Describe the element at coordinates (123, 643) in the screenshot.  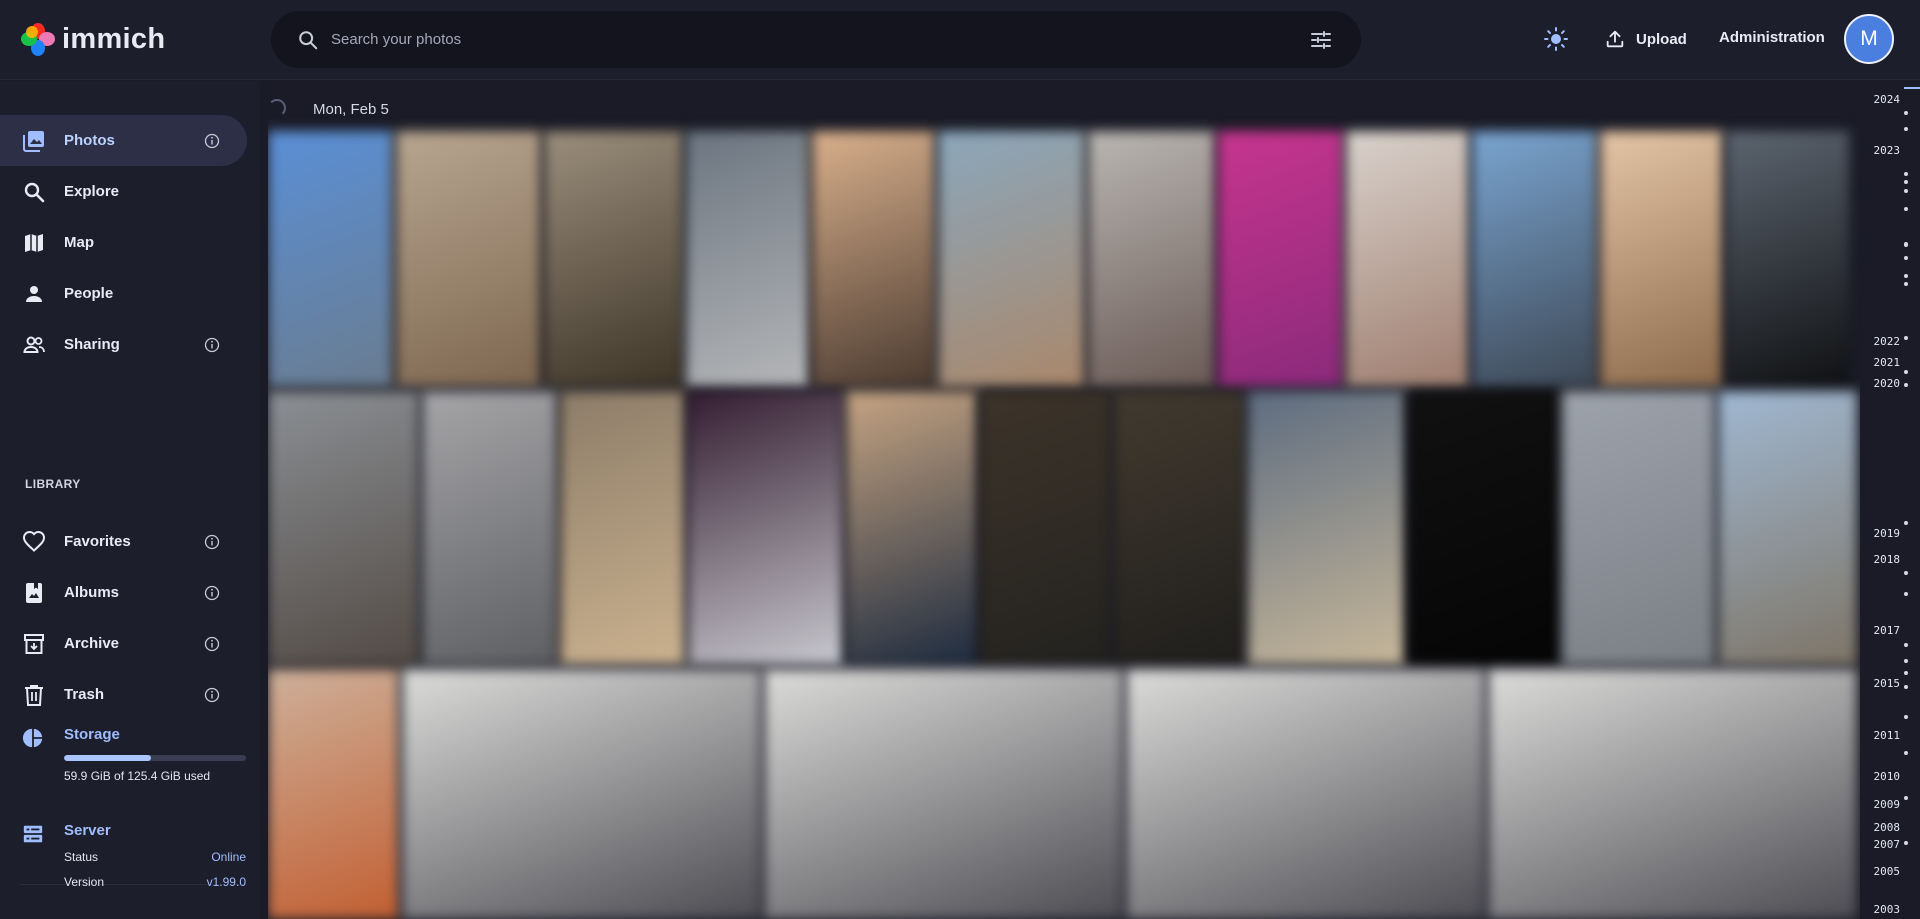
I see `sidebar-item-archive: Archive` at that location.